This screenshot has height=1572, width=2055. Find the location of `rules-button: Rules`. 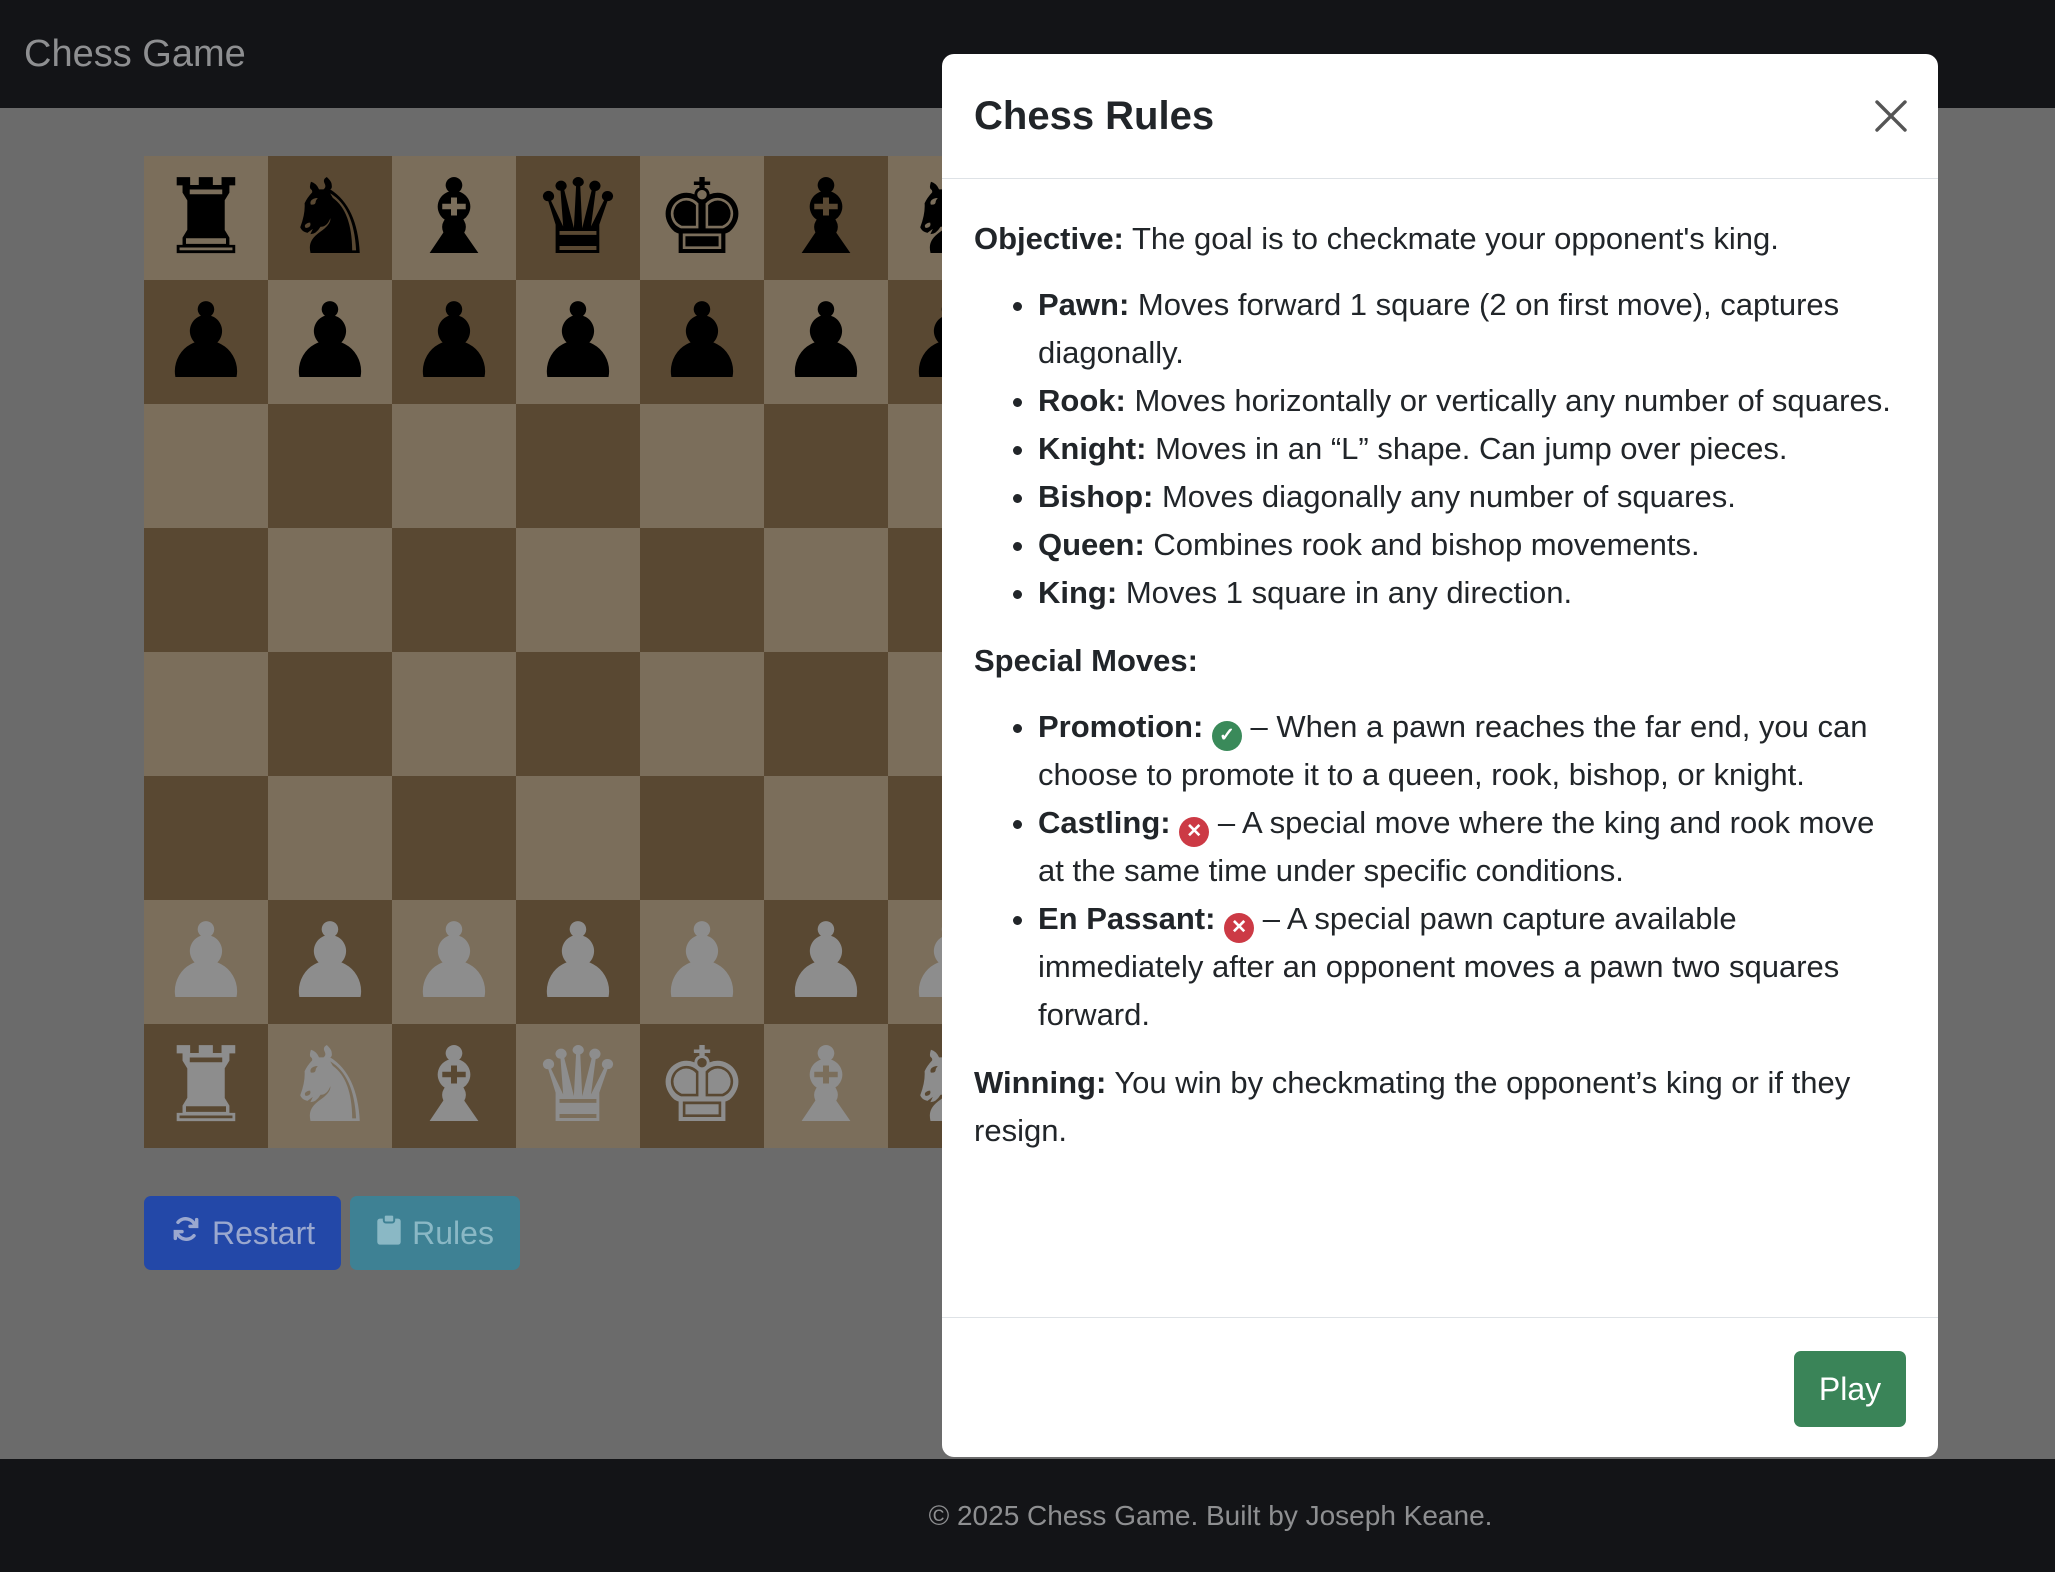

rules-button: Rules is located at coordinates (435, 1233).